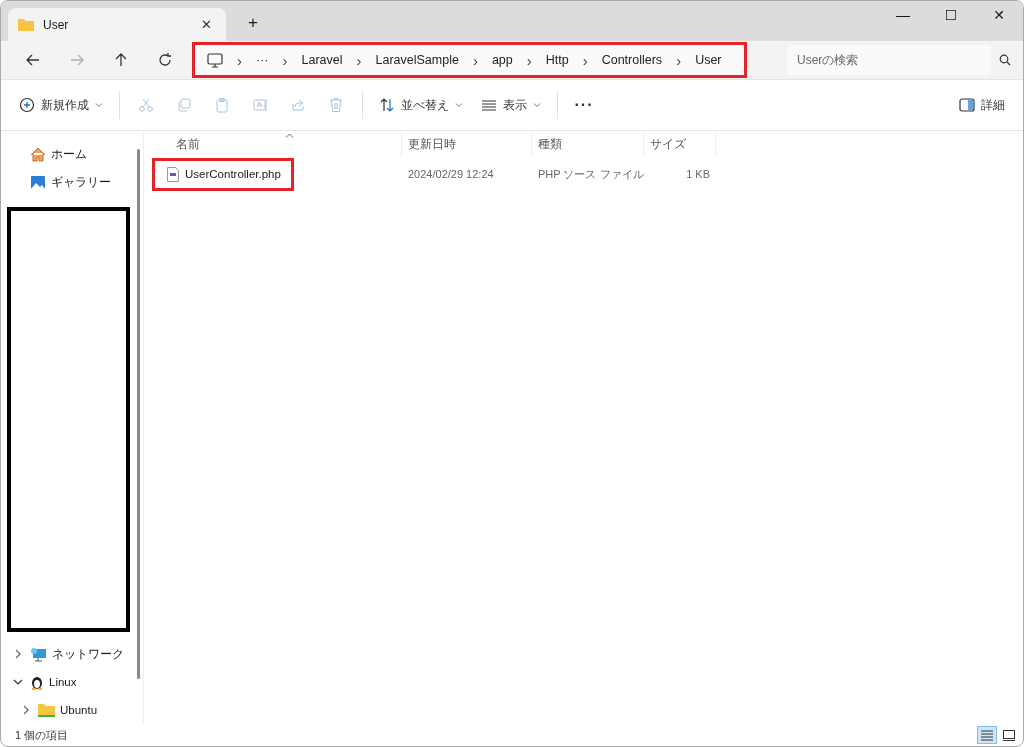 This screenshot has width=1024, height=747. Describe the element at coordinates (56, 24) in the screenshot. I see `tab-title: User` at that location.